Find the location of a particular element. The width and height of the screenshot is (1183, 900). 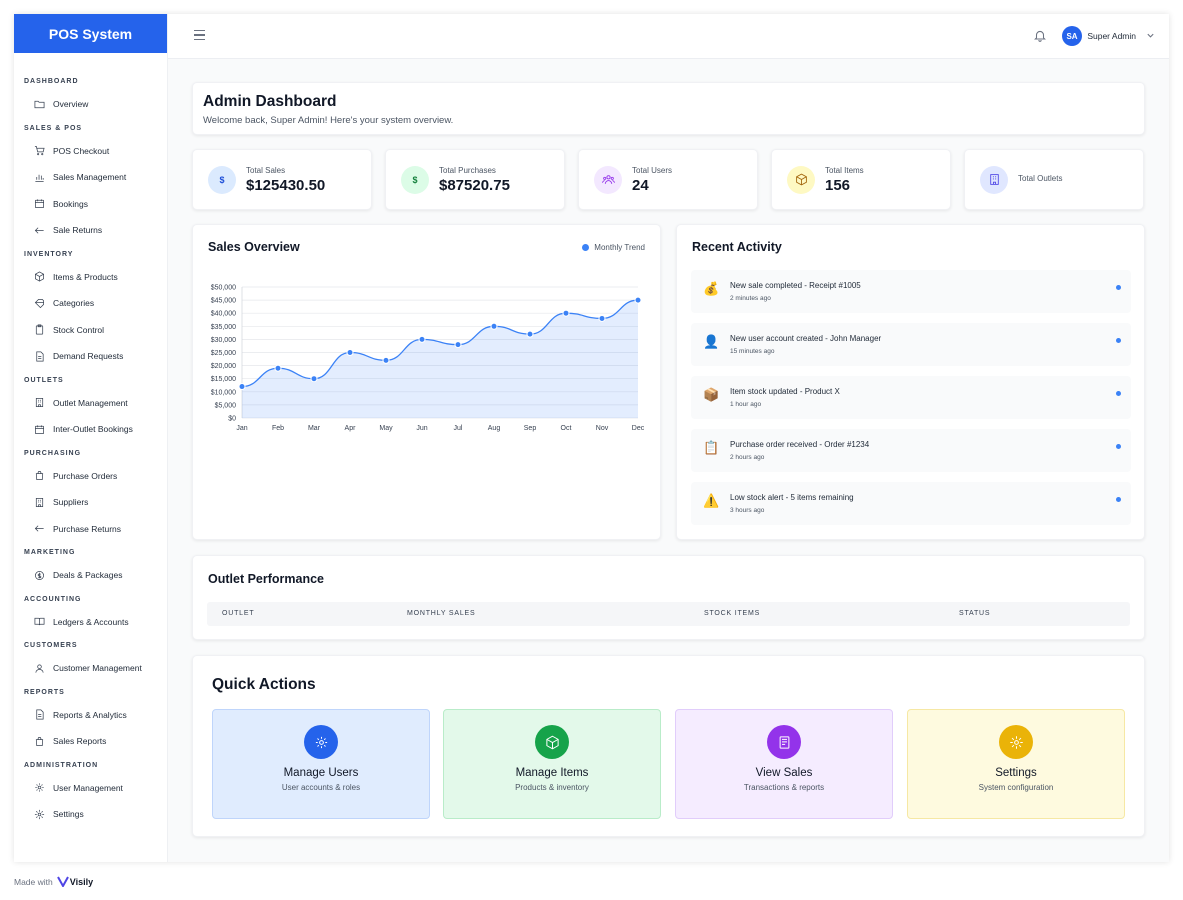

quick-action-subtitle: Products & inventory is located at coordinates (552, 787).